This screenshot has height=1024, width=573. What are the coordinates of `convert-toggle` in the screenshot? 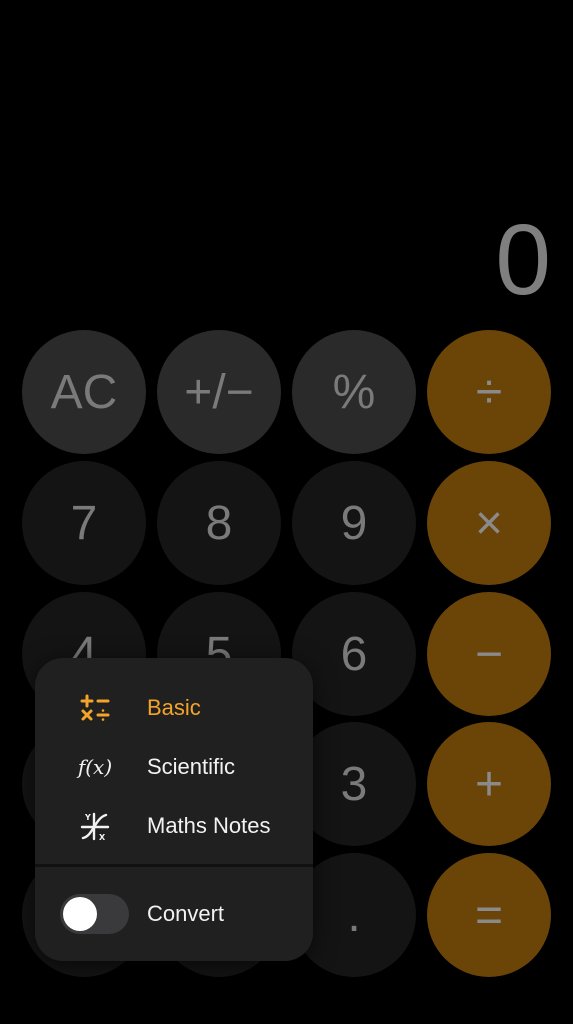 It's located at (94, 914).